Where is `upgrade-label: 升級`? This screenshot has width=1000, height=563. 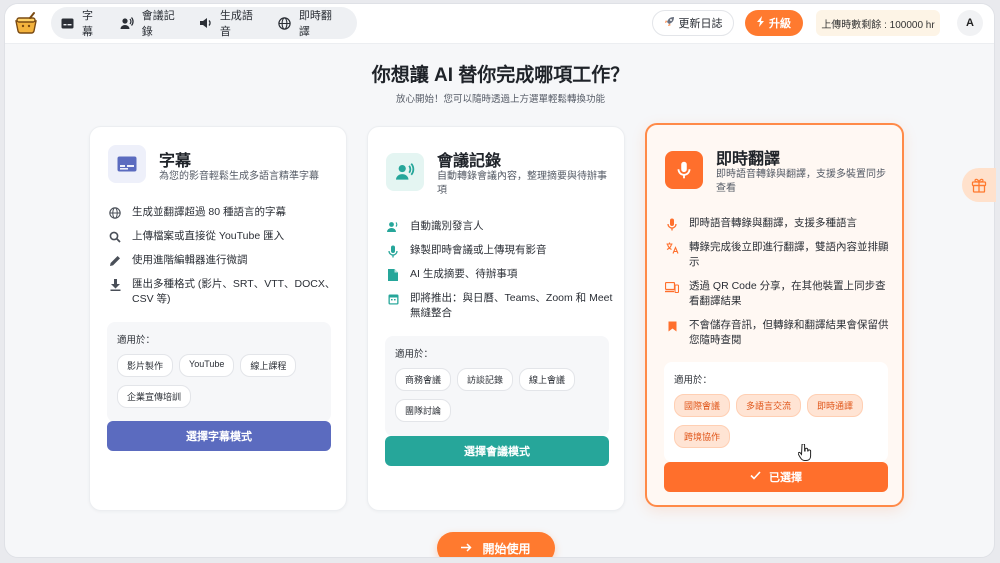 upgrade-label: 升級 is located at coordinates (780, 24).